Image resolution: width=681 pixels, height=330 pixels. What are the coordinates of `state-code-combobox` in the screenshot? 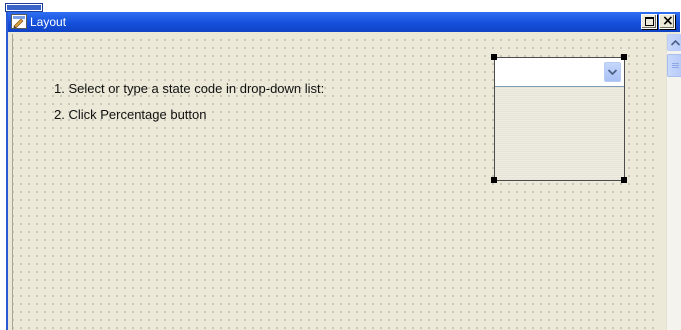 It's located at (559, 119).